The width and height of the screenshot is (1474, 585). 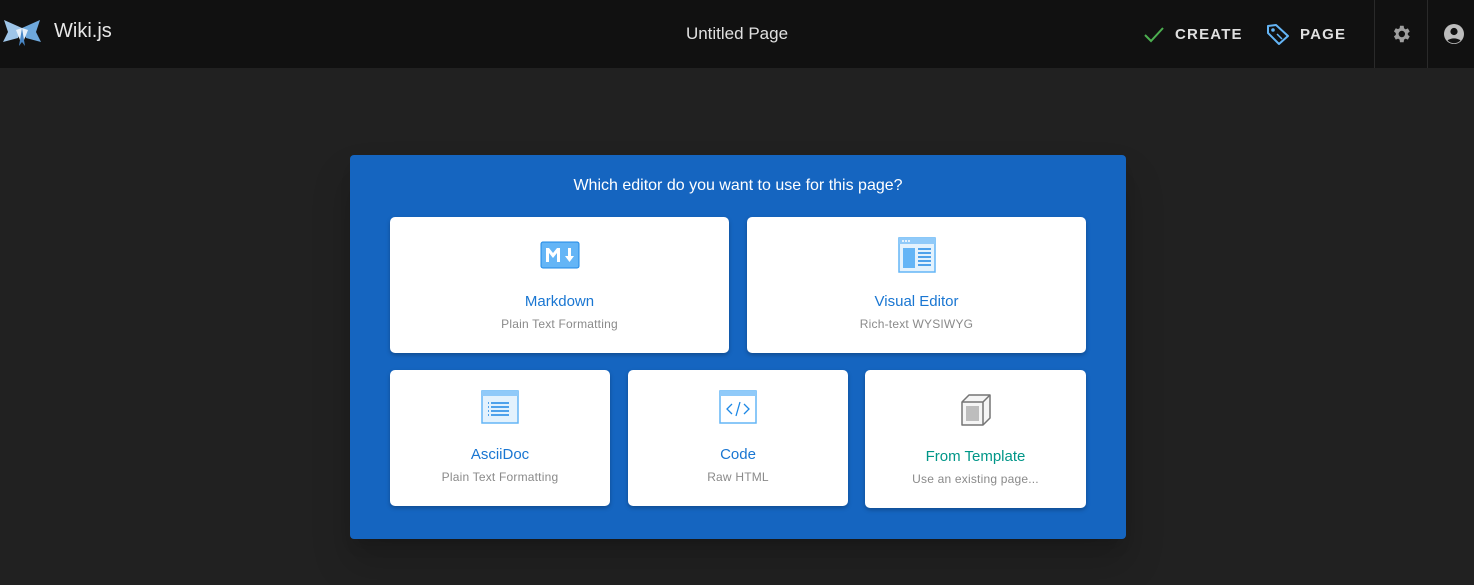 What do you see at coordinates (83, 31) in the screenshot?
I see `app-title: Wiki.js` at bounding box center [83, 31].